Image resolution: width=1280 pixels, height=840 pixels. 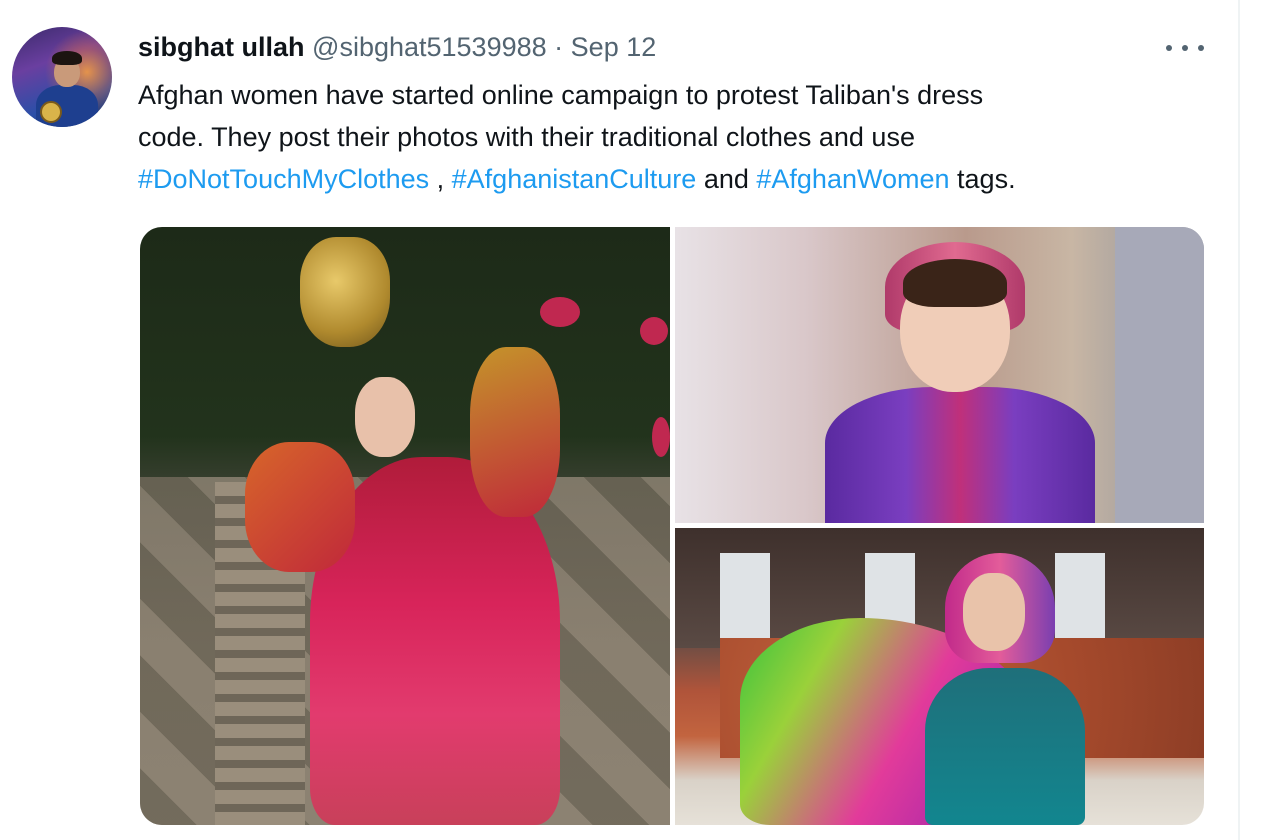 I want to click on photo-child, so click(x=939, y=375).